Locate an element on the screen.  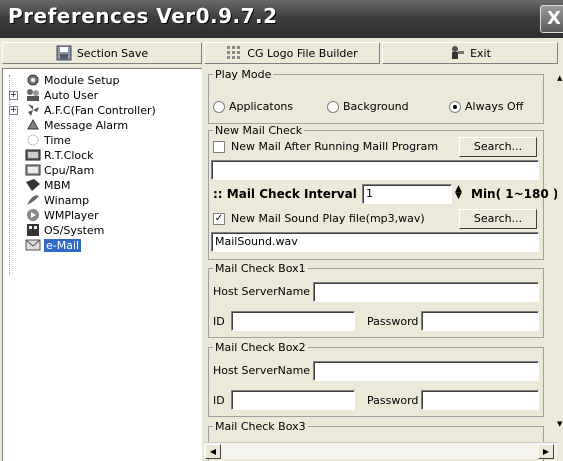
box1-host-label: Host ServerName is located at coordinates (262, 291).